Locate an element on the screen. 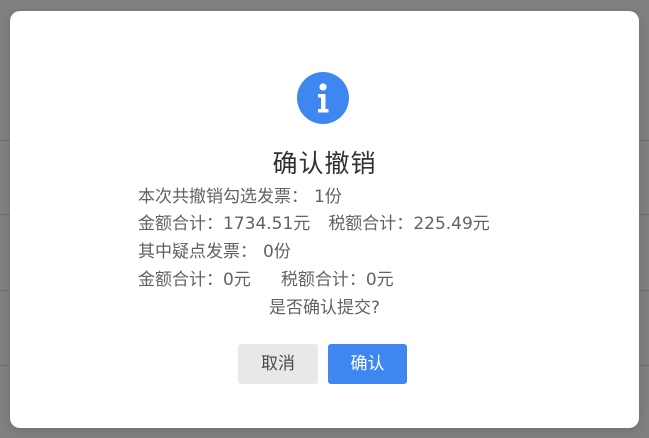 This screenshot has width=649, height=438. suspicious-amount-line: 金额合计：0元 税额合计：0元 is located at coordinates (266, 280).